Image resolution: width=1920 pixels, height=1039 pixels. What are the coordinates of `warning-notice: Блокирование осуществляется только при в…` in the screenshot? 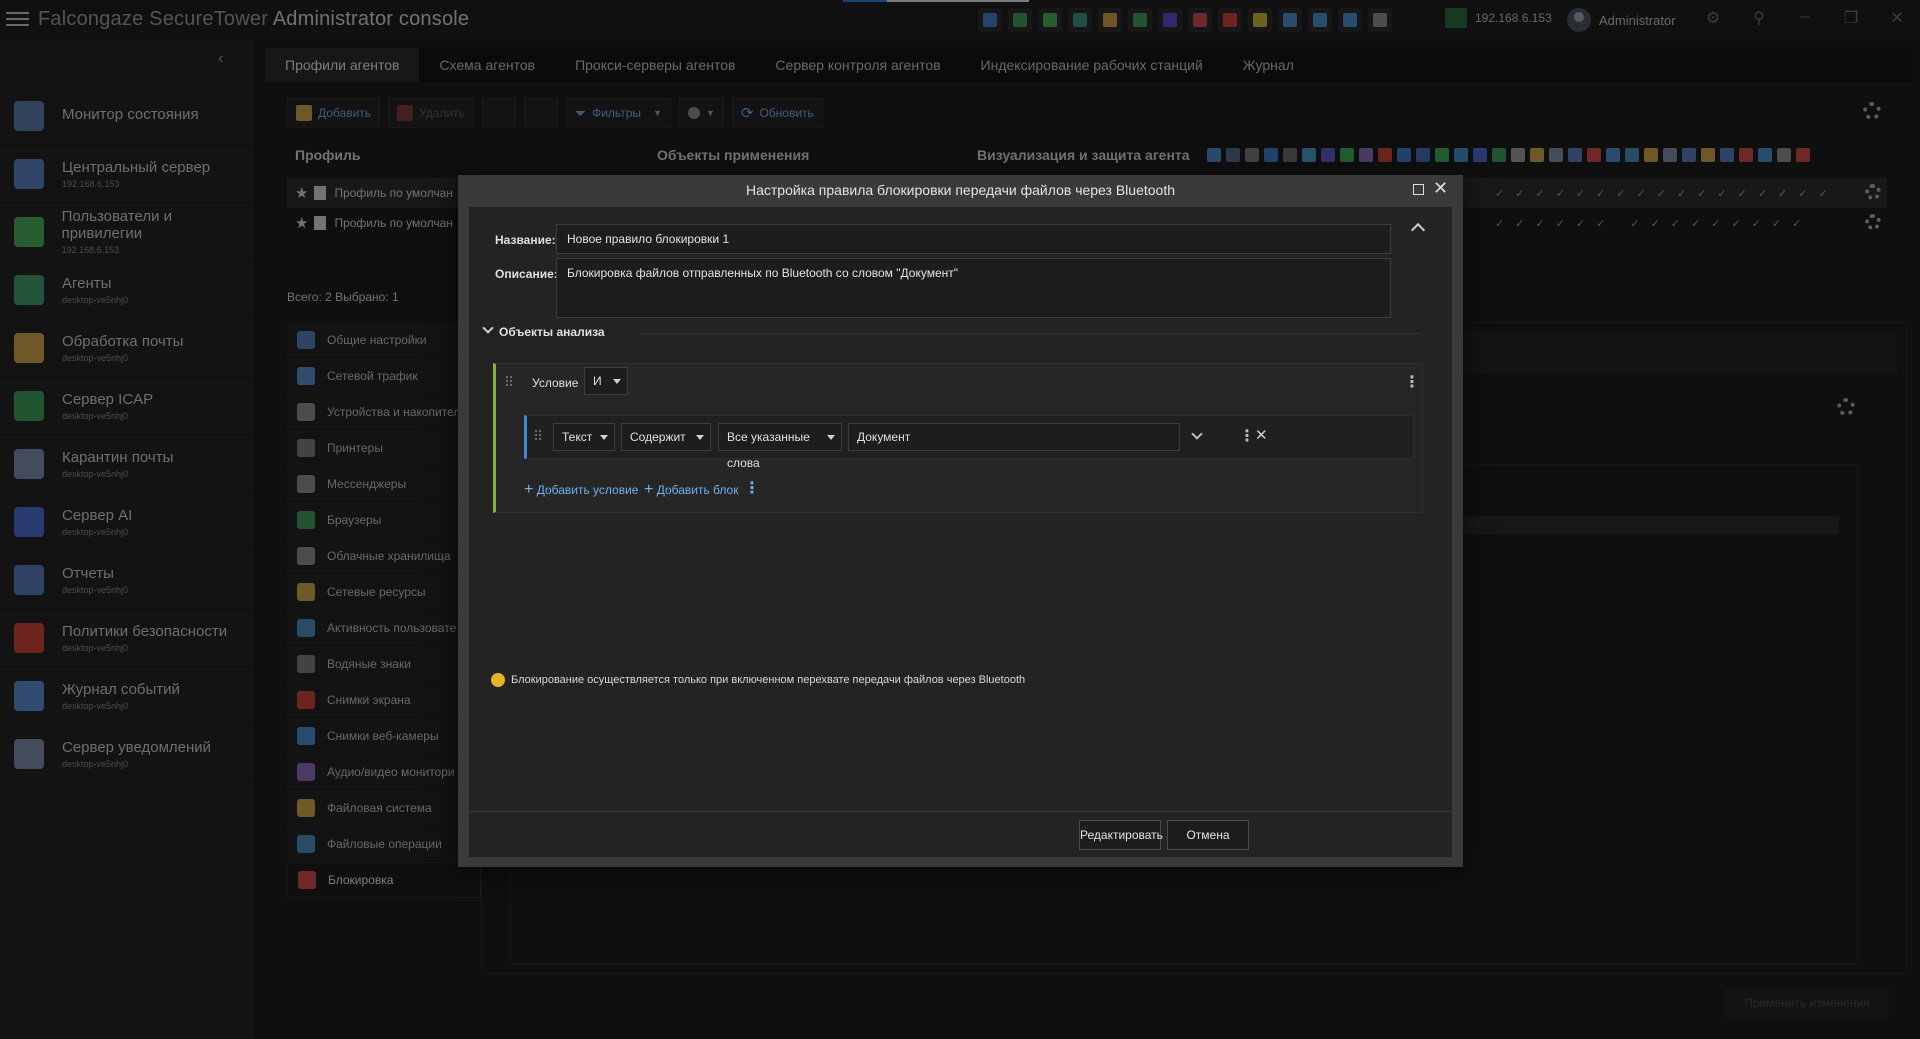 It's located at (758, 680).